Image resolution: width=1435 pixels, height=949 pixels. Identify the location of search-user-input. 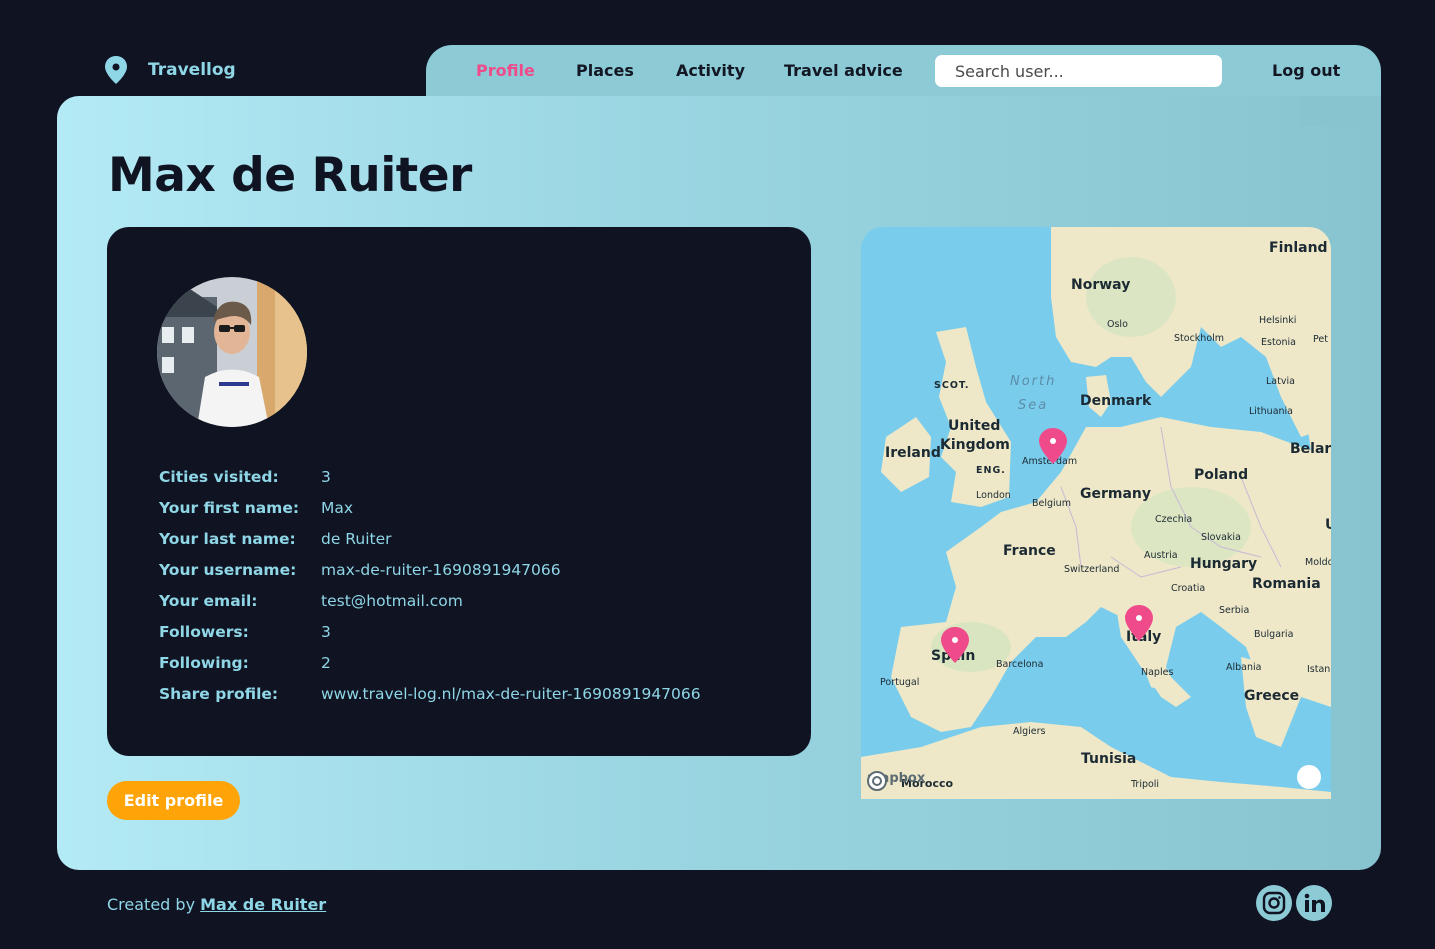
(1078, 71).